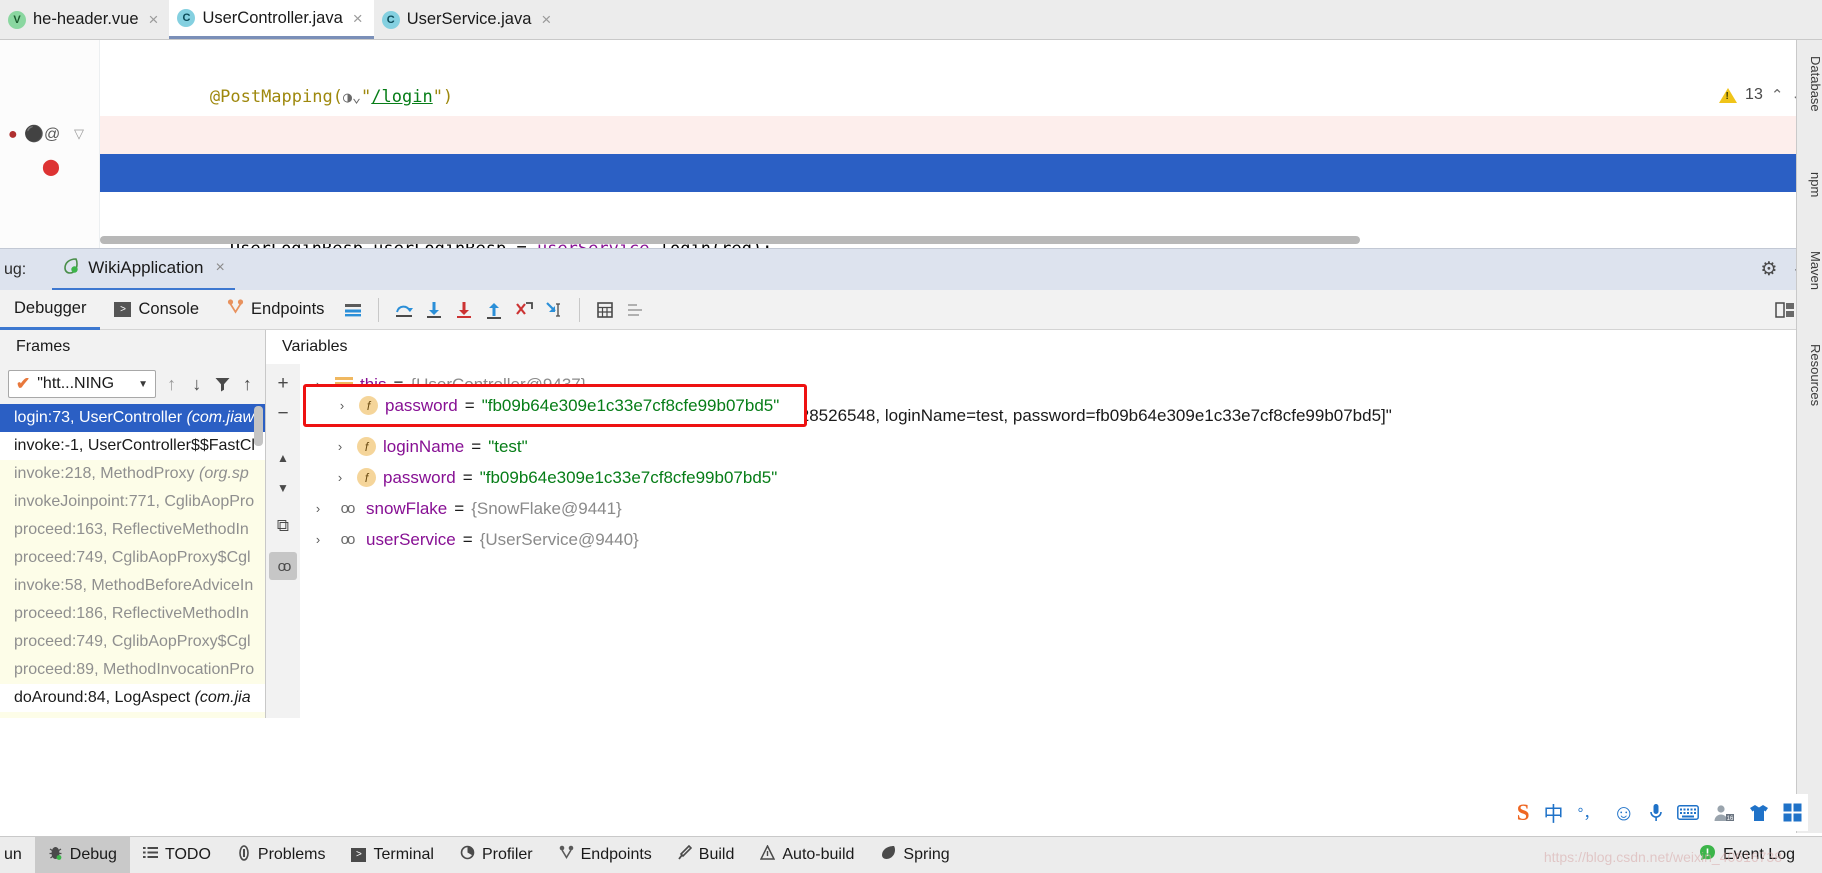 This screenshot has height=873, width=1822. I want to click on status-item-todo: TODO, so click(177, 855).